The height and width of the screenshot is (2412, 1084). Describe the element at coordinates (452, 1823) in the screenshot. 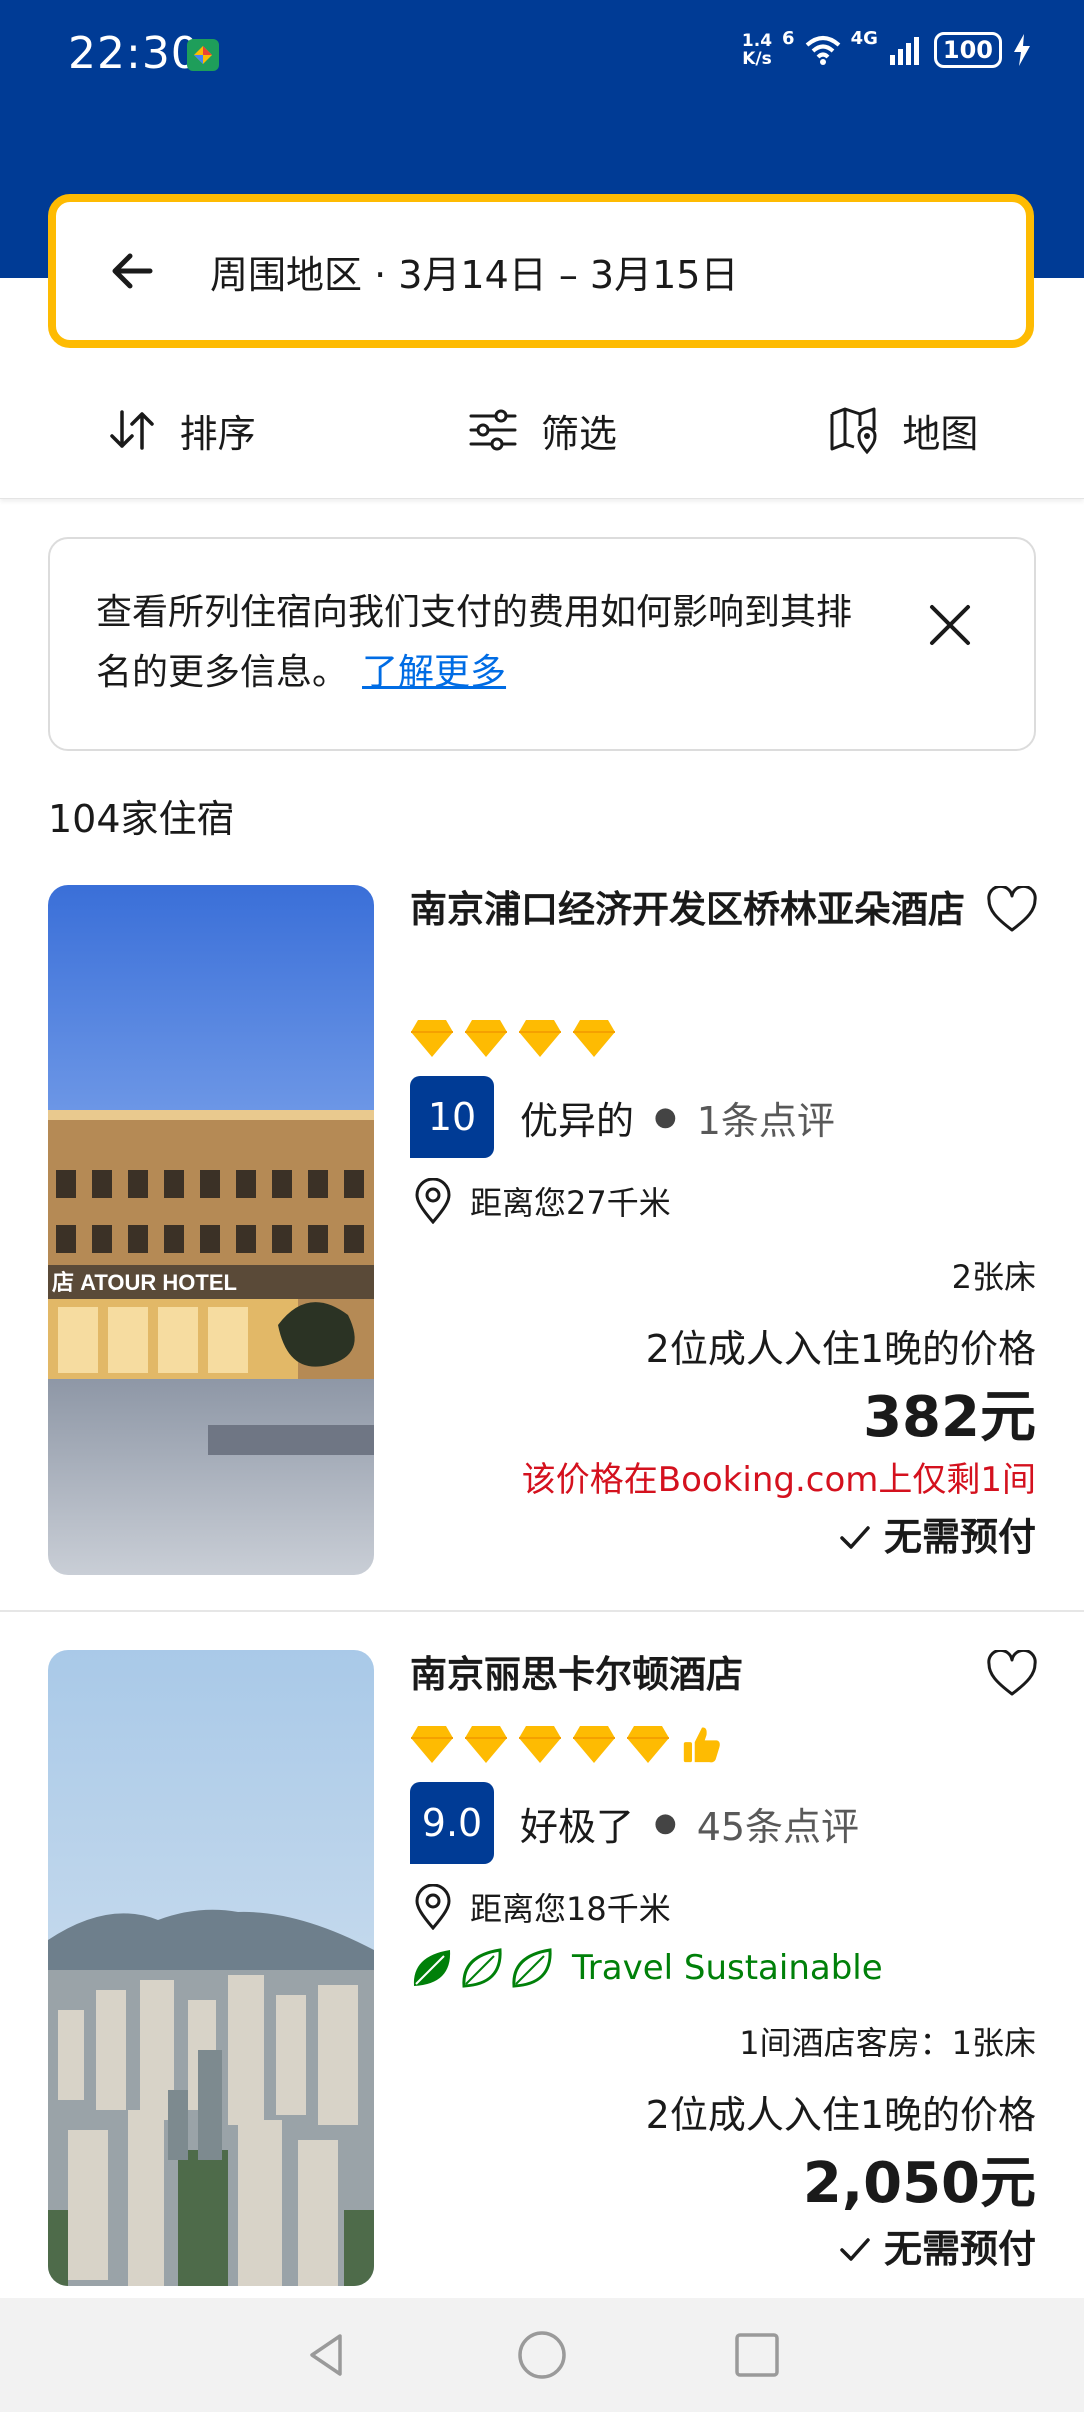

I see `score-badge: 9.0` at that location.